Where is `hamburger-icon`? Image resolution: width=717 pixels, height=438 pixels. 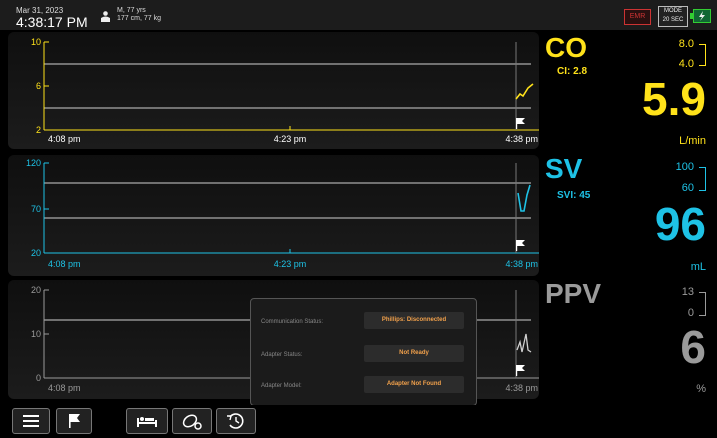
hamburger-icon is located at coordinates (31, 421).